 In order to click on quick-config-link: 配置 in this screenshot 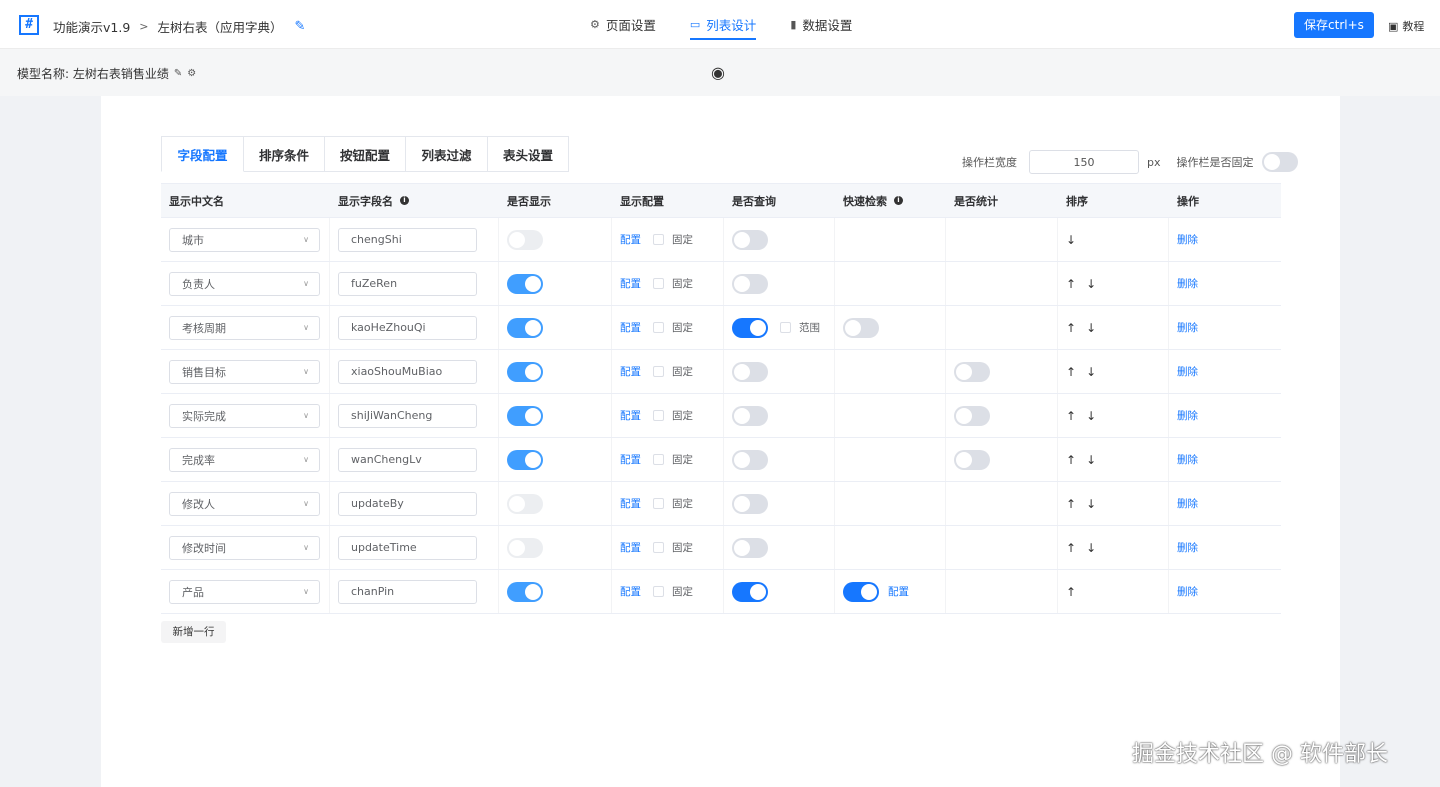, I will do `click(898, 591)`.